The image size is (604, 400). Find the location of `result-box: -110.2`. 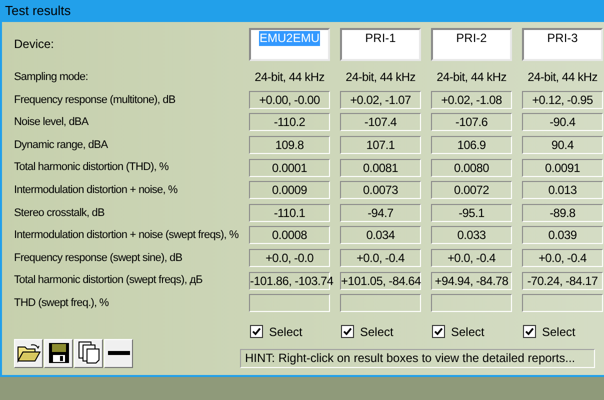

result-box: -110.2 is located at coordinates (289, 122).